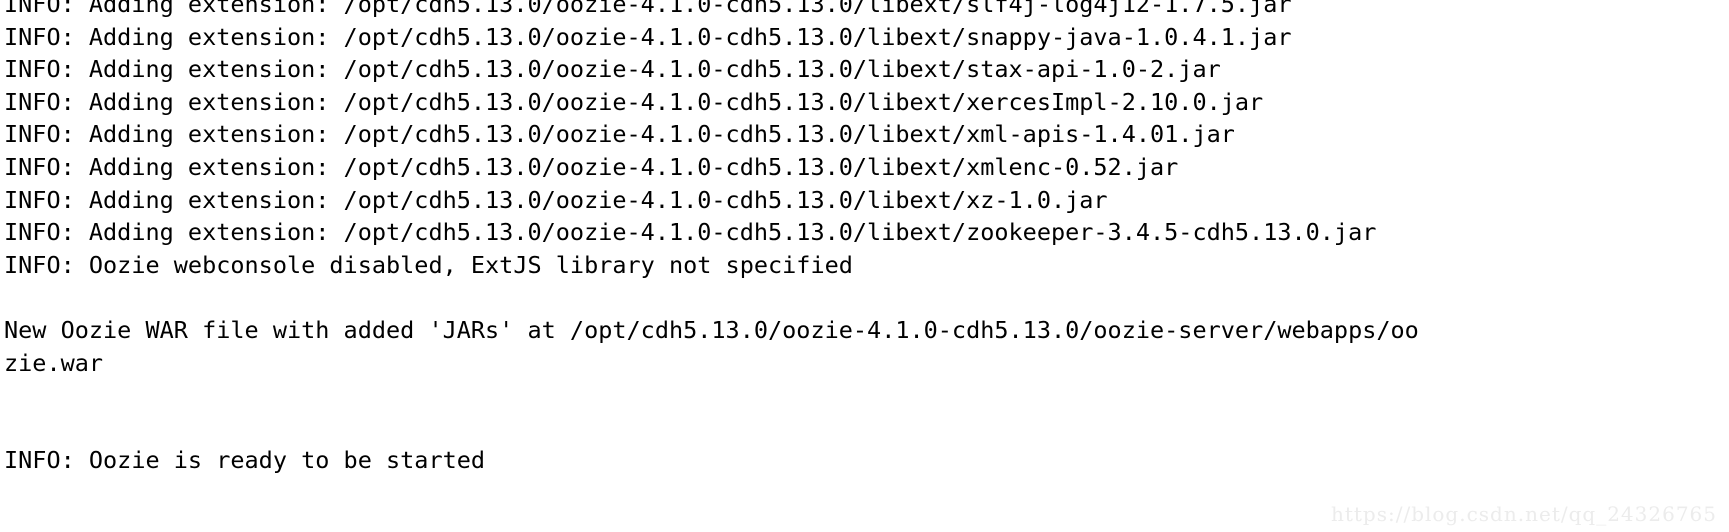  Describe the element at coordinates (1523, 514) in the screenshot. I see `csdn-watermark: https://blog.csdn.net/qq_24326765` at that location.